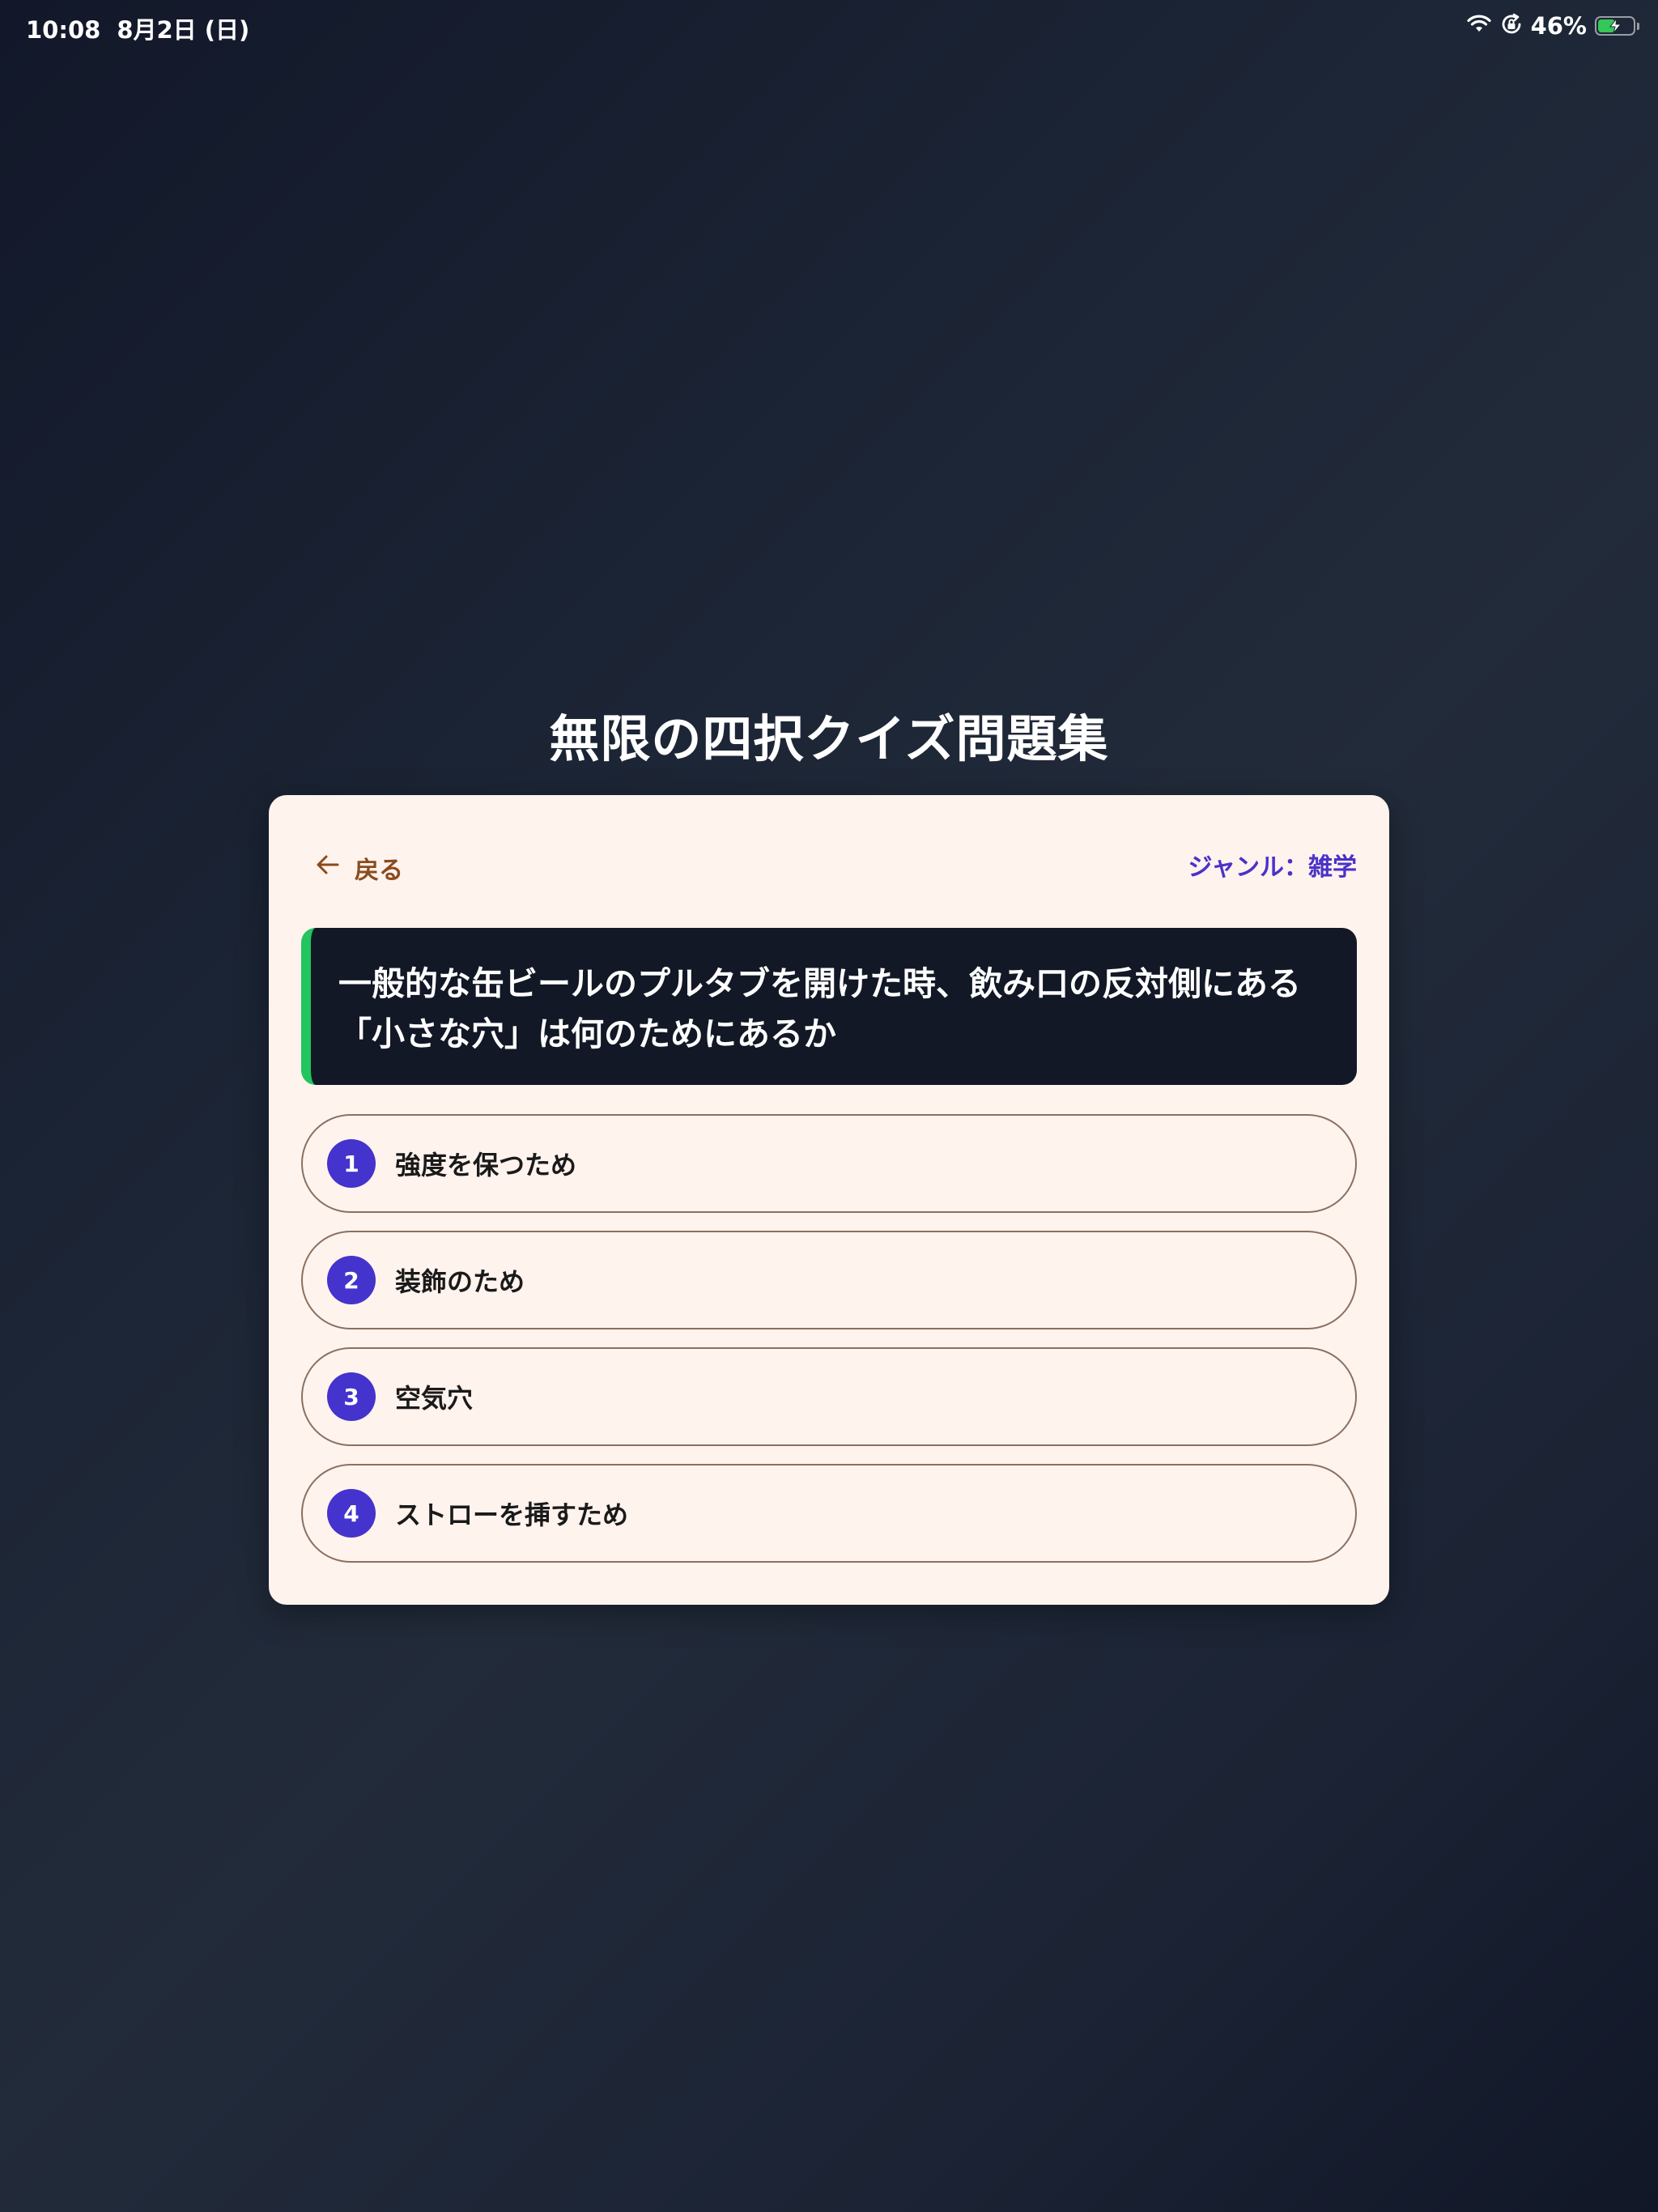 The image size is (1658, 2212). What do you see at coordinates (829, 26) in the screenshot?
I see `status-bar: 10:08 8月2日 (日) 46%` at bounding box center [829, 26].